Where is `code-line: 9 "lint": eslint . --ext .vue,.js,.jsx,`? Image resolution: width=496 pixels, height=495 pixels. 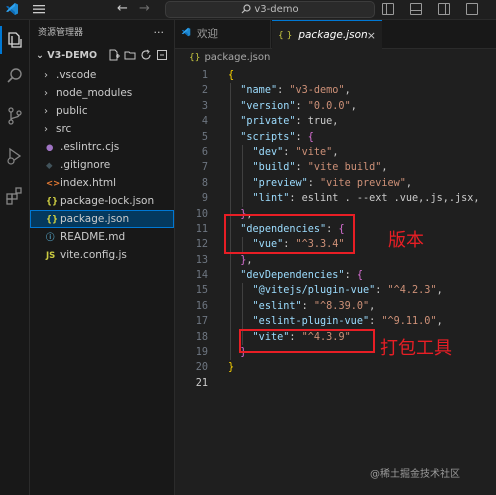 code-line: 9 "lint": eslint . --ext .vue,.js,.jsx, is located at coordinates (335, 199).